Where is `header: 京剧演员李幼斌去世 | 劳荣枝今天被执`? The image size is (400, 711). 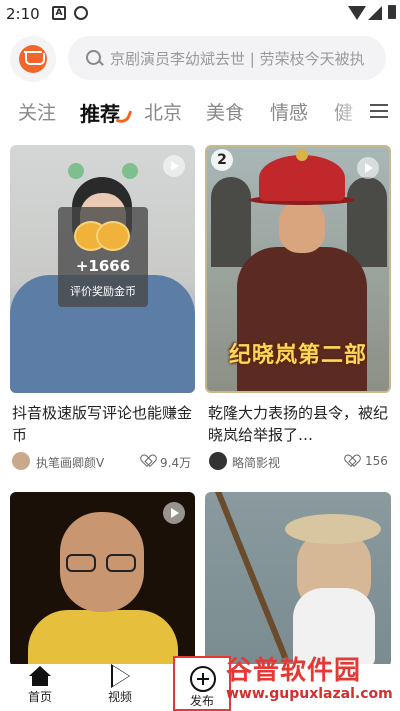 header: 京剧演员李幼斌去世 | 劳荣枝今天被执 is located at coordinates (200, 59).